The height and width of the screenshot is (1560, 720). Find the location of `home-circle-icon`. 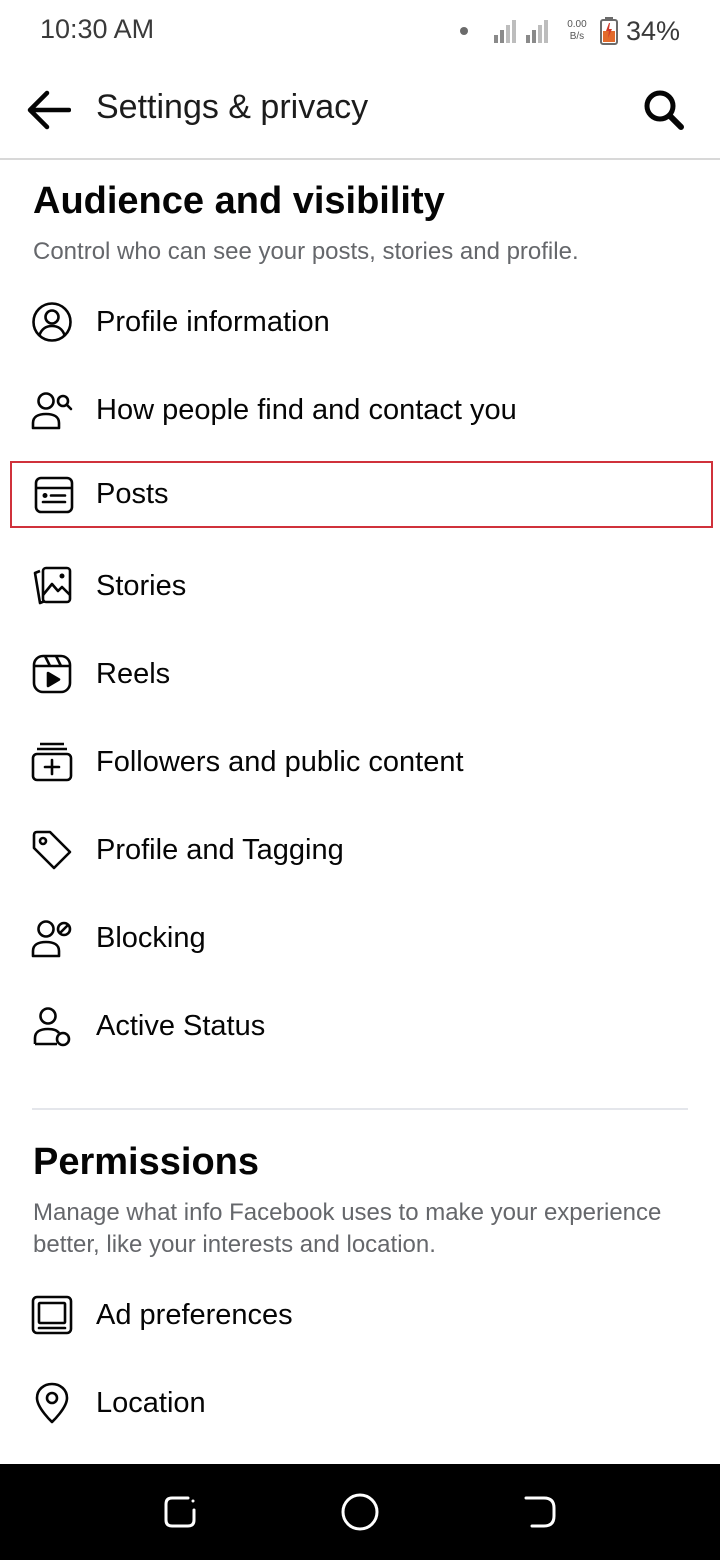

home-circle-icon is located at coordinates (360, 1512).